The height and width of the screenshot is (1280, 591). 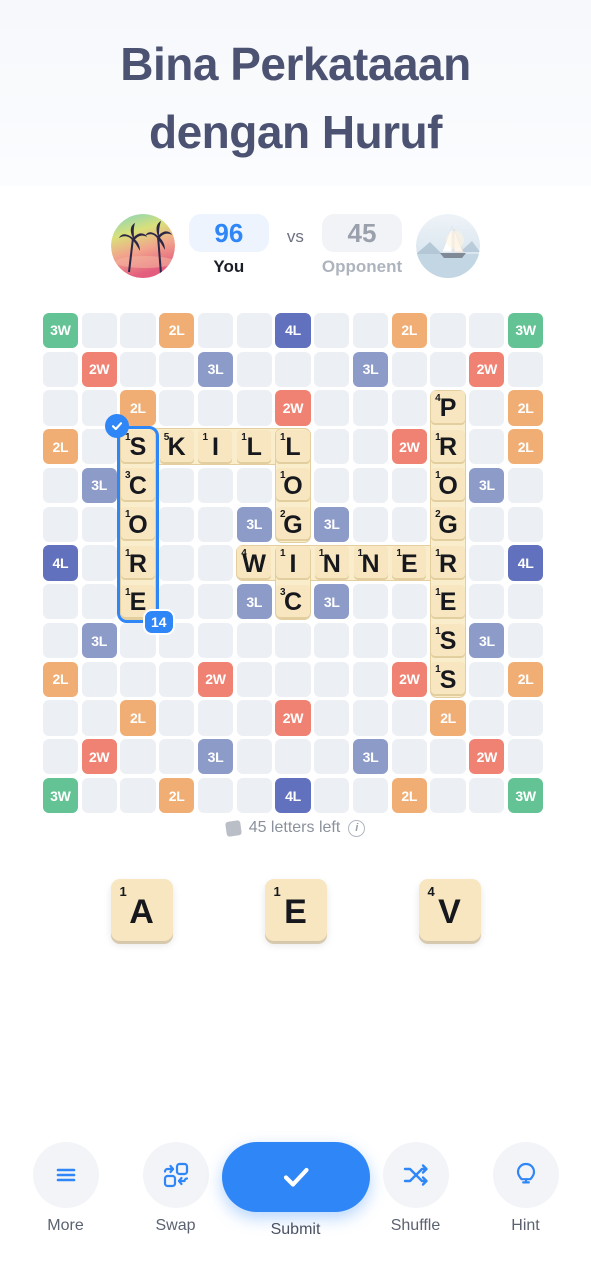 What do you see at coordinates (295, 1177) in the screenshot?
I see `submit-button-pill` at bounding box center [295, 1177].